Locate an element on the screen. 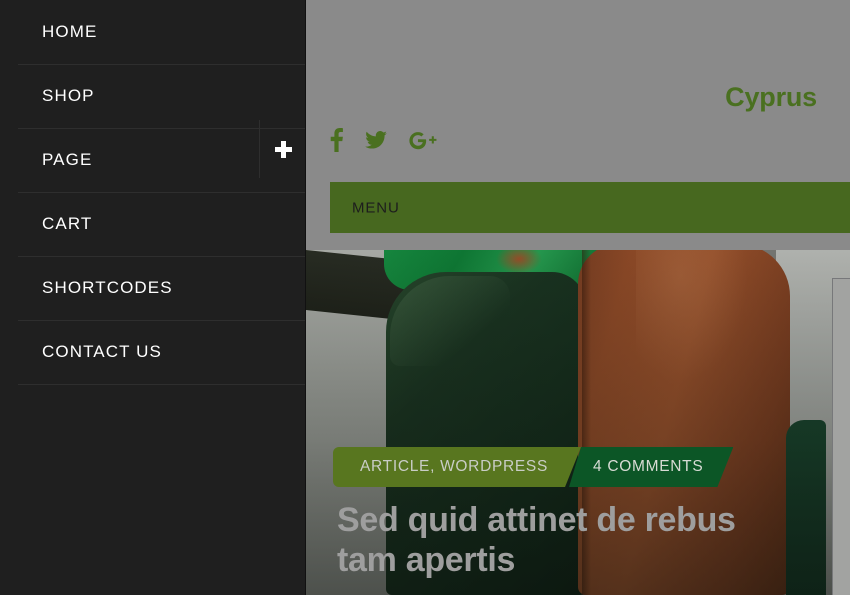  post-meta: ARTICLE, WORDPRESS 4 COMMENTS is located at coordinates (533, 467).